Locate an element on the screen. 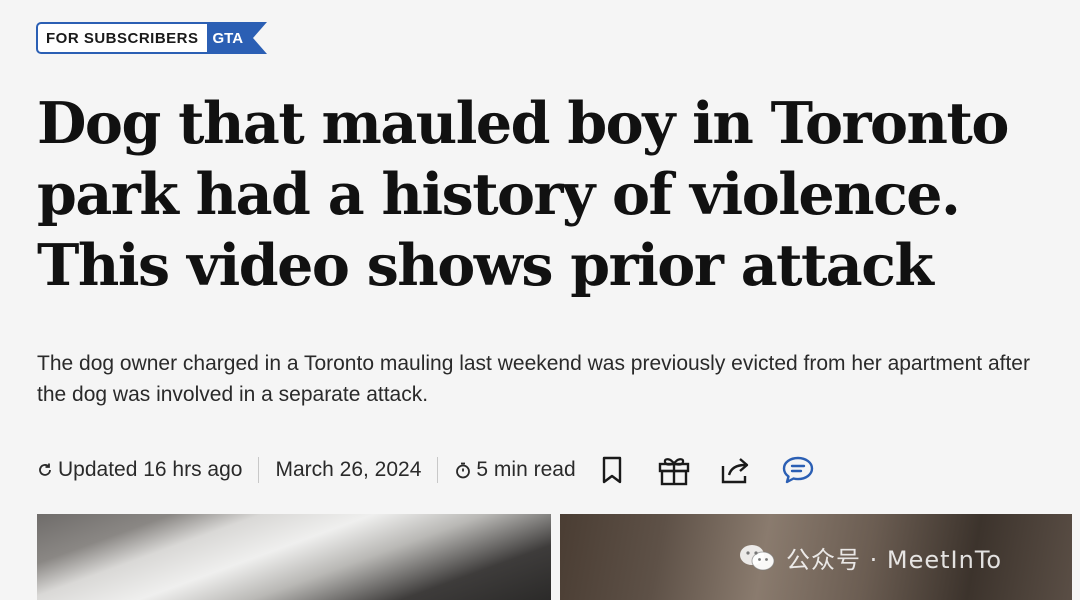 The width and height of the screenshot is (1080, 600). updated-info: Updated 16 hrs ago is located at coordinates (139, 470).